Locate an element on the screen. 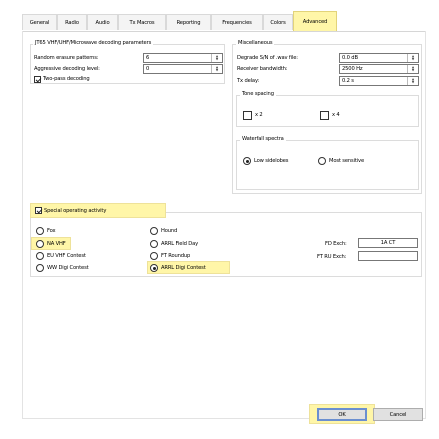 The image size is (439, 439). tab-label: General is located at coordinates (39, 22).